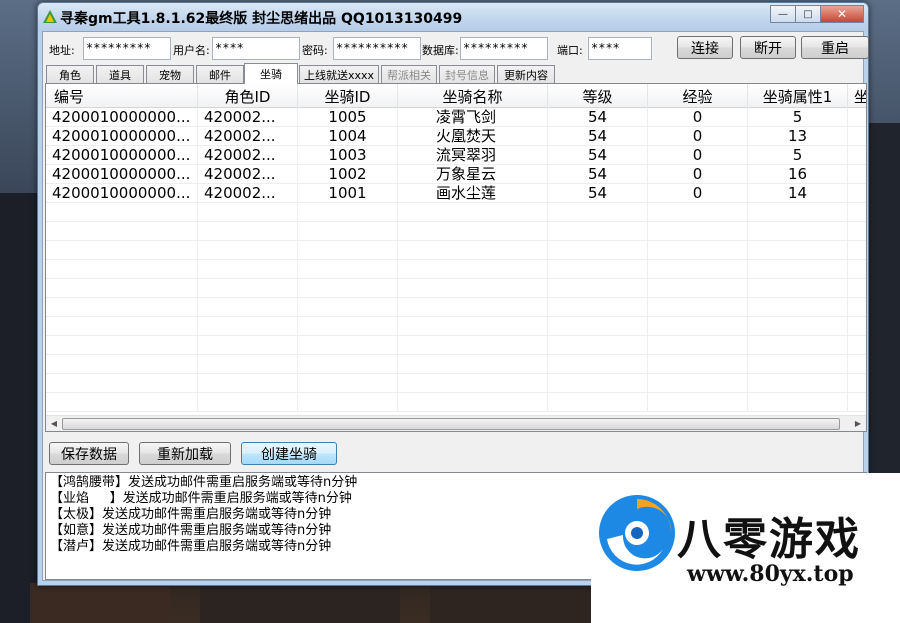 The height and width of the screenshot is (623, 900). I want to click on tab-guild: 帮派相关, so click(409, 74).